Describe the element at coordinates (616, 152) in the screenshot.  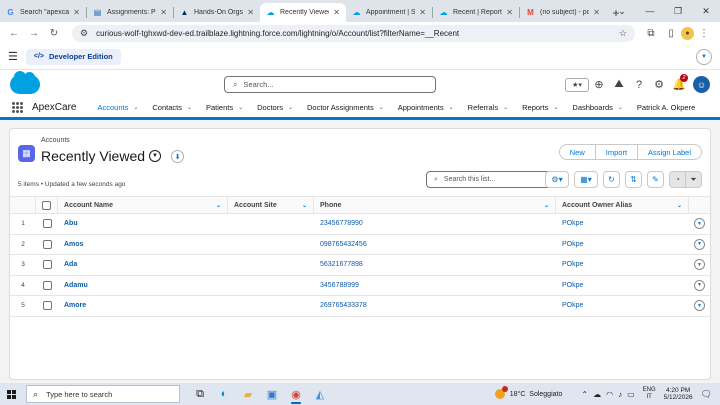
I see `import-button: Import` at that location.